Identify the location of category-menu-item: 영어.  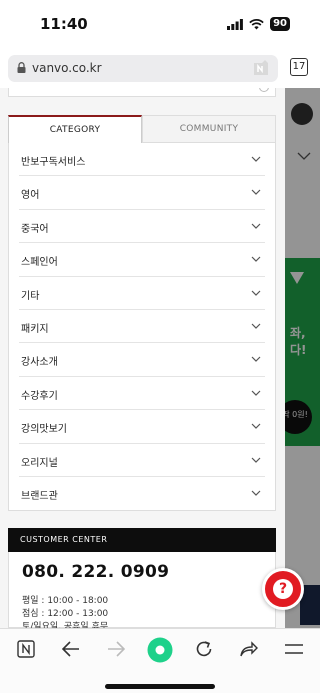
(142, 193).